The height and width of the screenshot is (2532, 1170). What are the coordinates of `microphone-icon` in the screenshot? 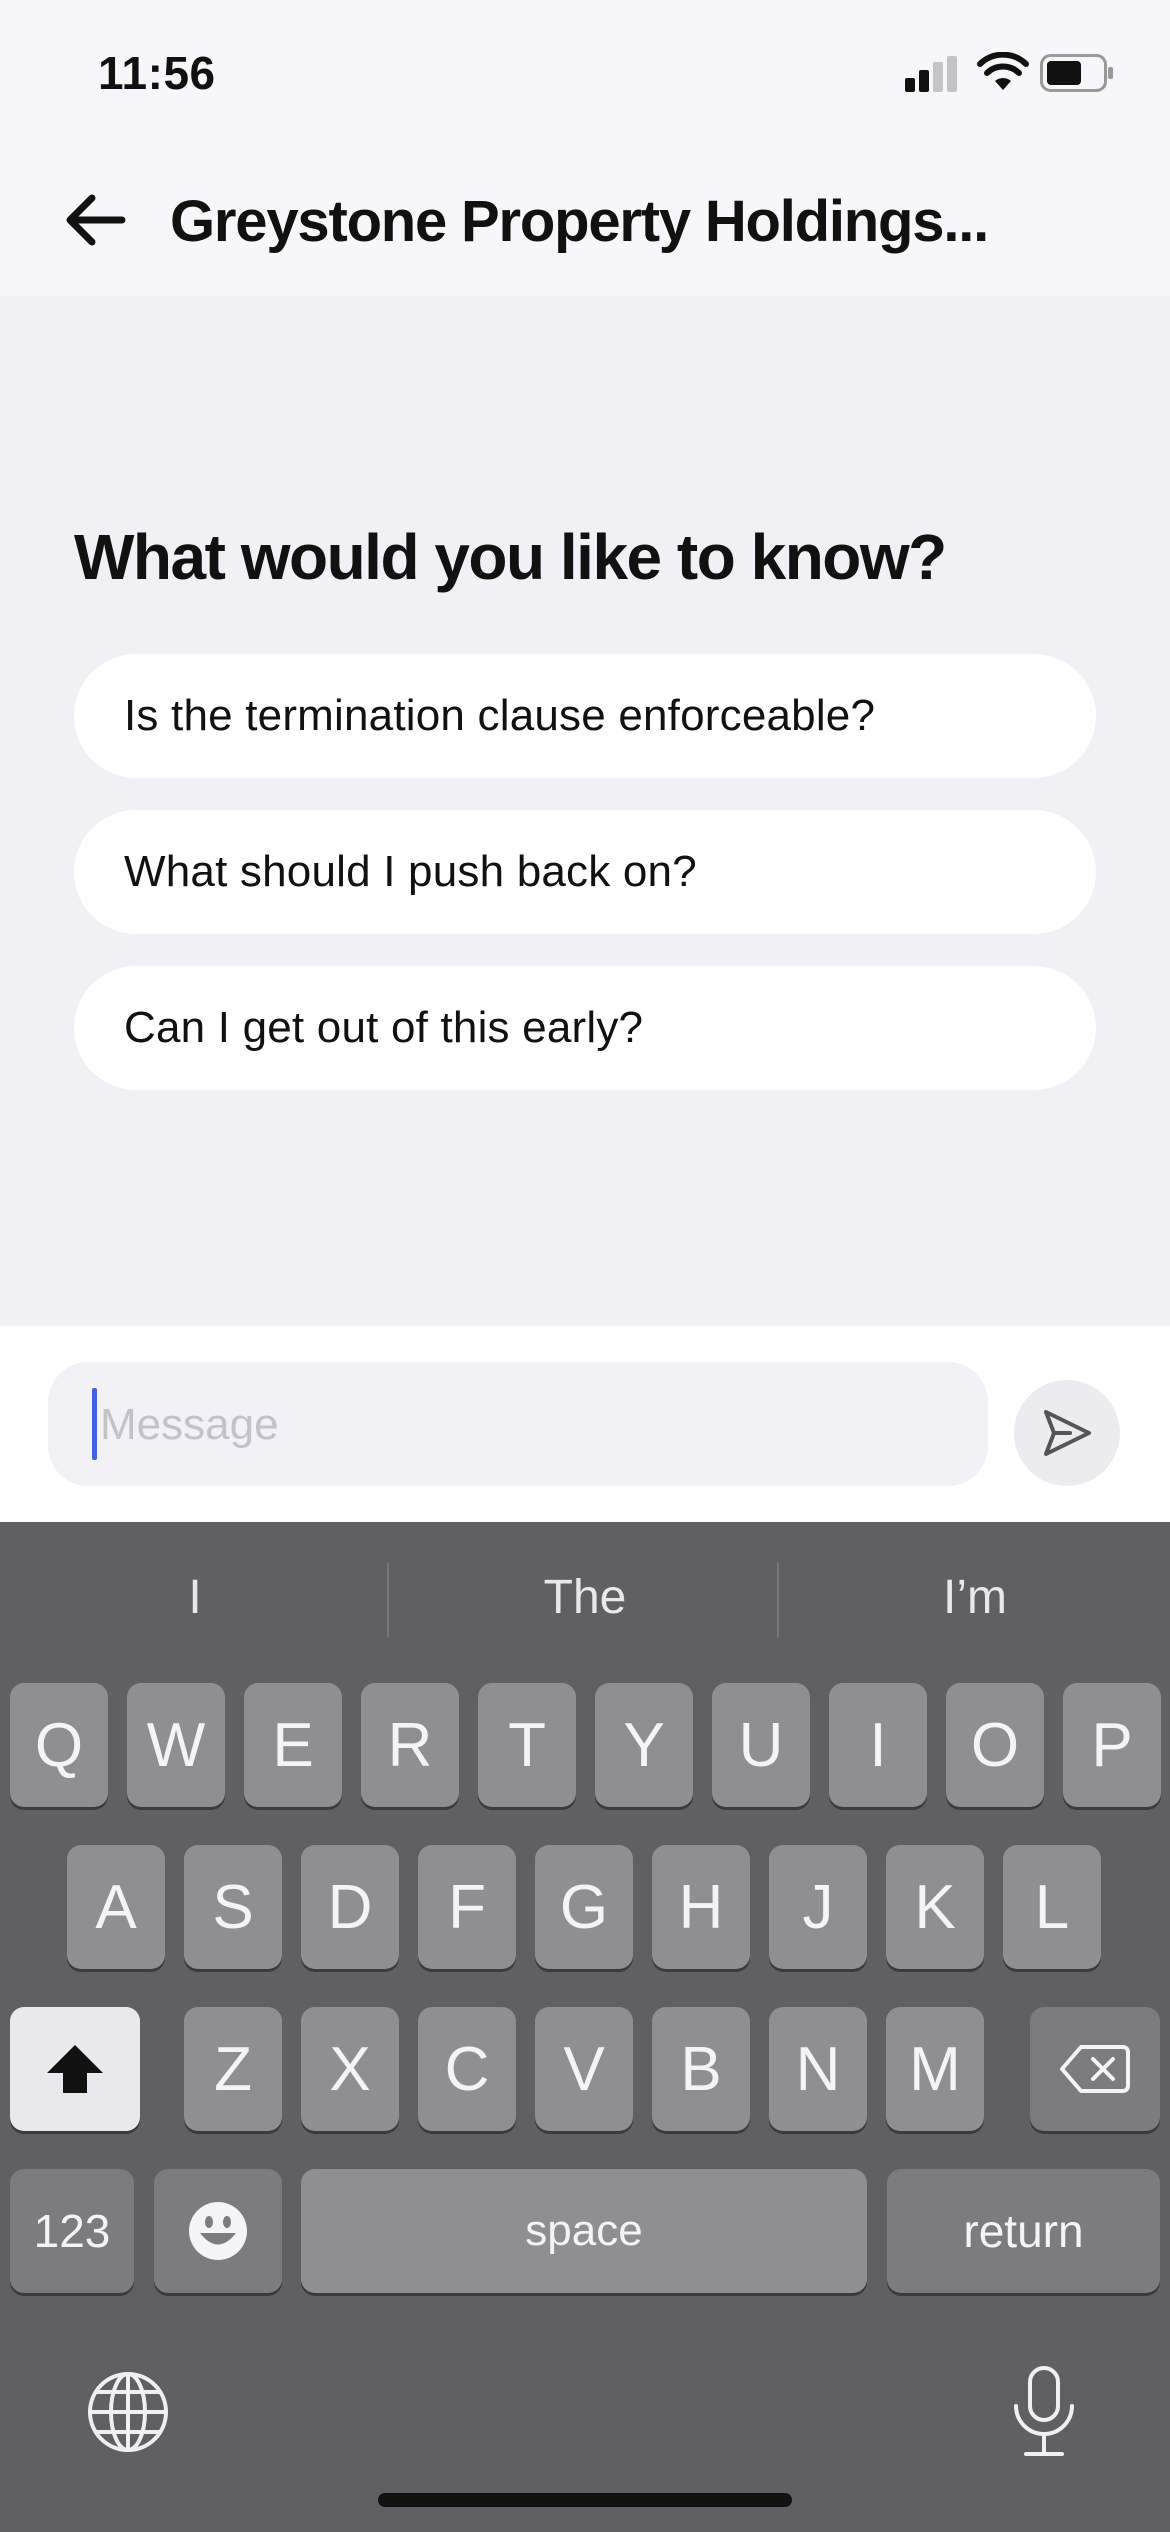 It's located at (1044, 2412).